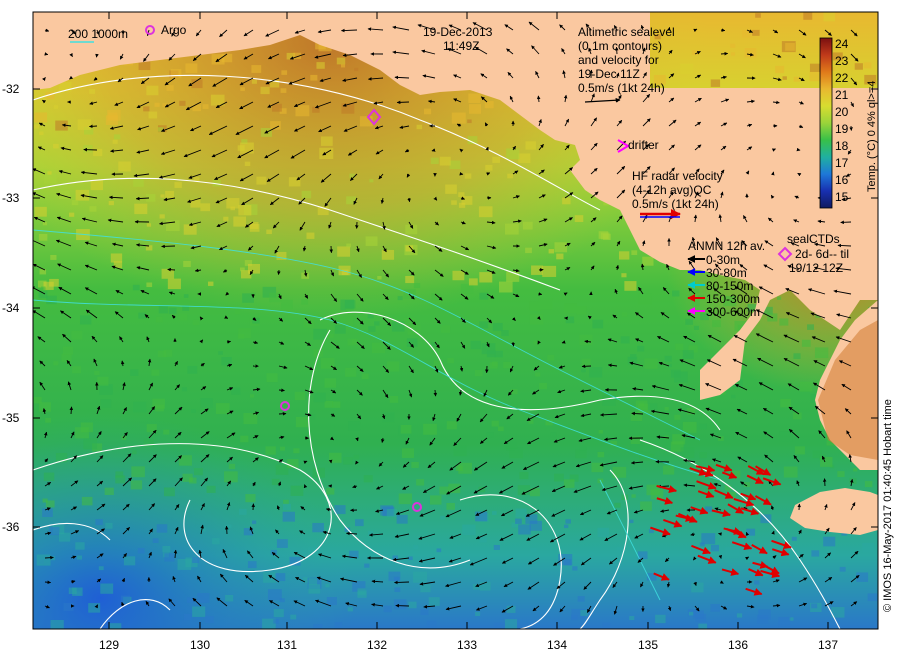 The image size is (900, 660). I want to click on colorbar-tick: 18, so click(842, 146).